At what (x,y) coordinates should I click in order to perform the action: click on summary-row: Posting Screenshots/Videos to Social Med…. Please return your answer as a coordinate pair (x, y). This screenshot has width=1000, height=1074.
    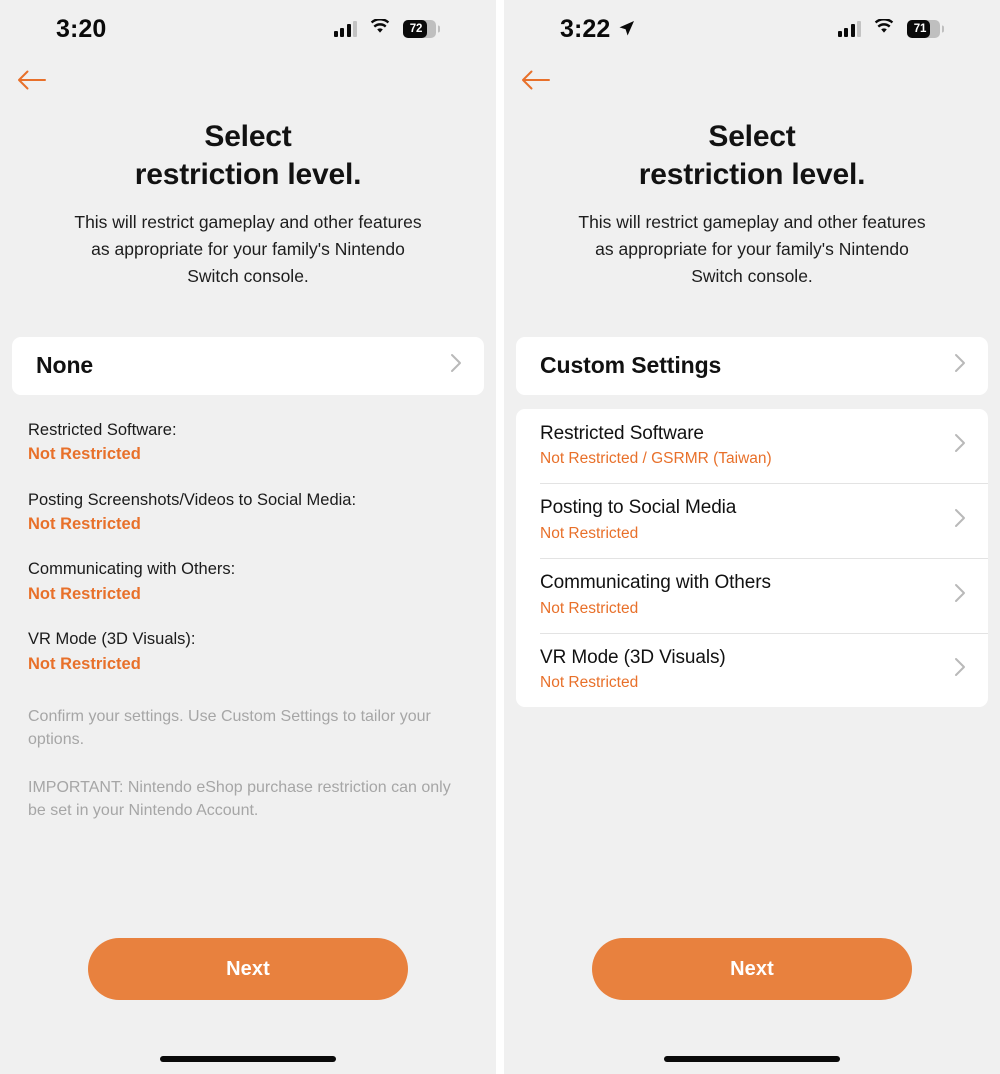
    Looking at the image, I should click on (248, 513).